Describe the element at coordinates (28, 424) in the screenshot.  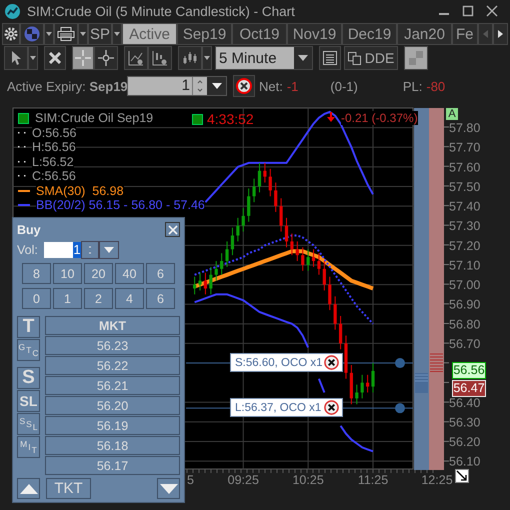
I see `order-type-button: SSL` at that location.